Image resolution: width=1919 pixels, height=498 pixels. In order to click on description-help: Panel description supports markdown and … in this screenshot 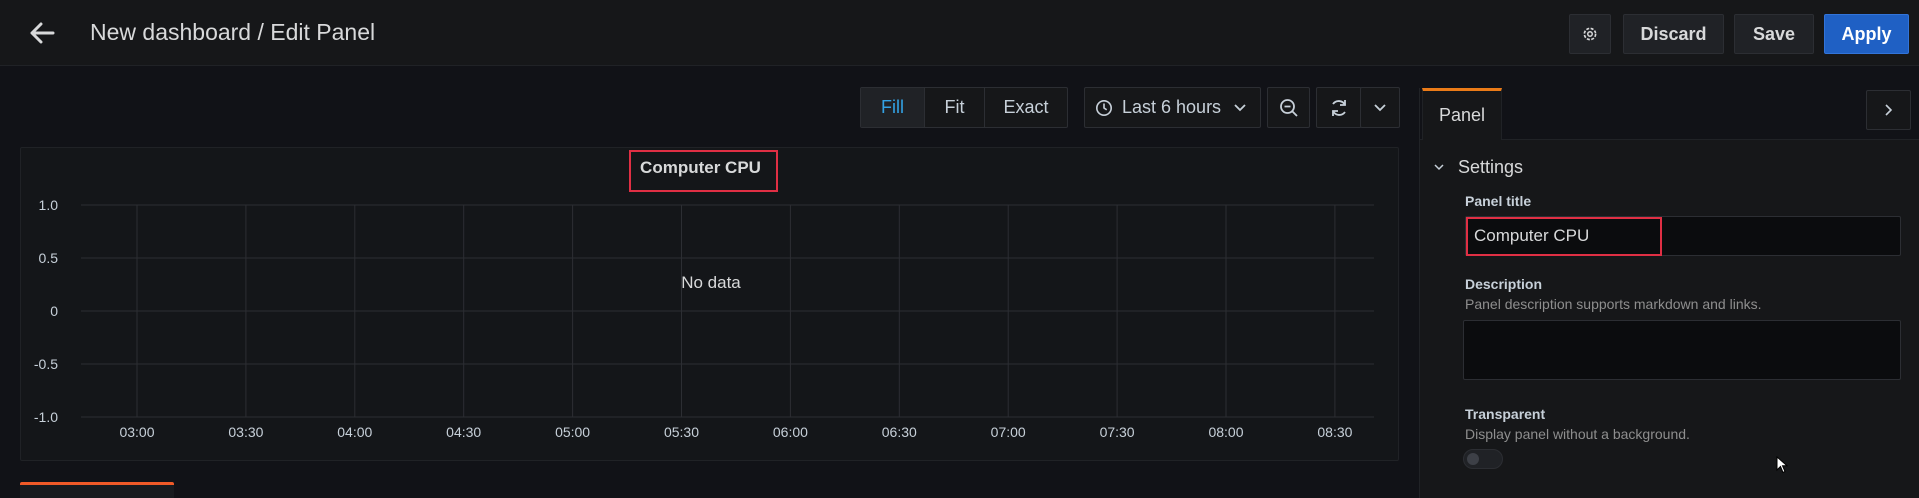, I will do `click(1613, 304)`.